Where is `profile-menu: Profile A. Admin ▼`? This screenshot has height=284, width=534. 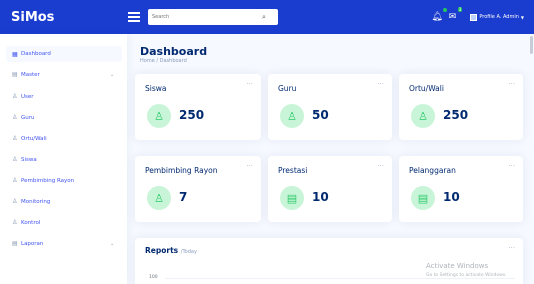
profile-menu: Profile A. Admin ▼ is located at coordinates (497, 17).